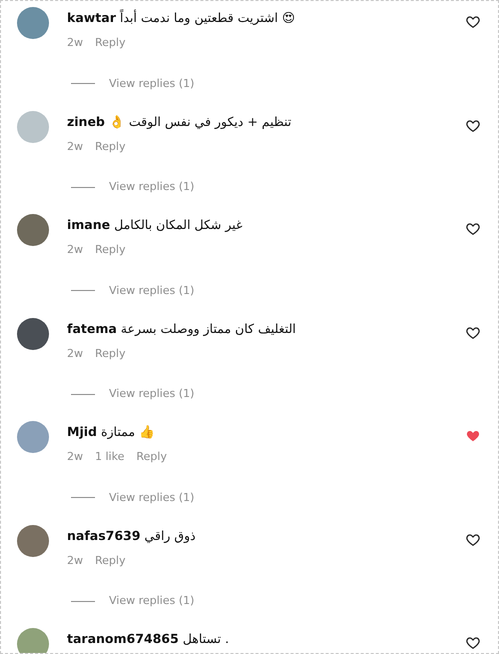 This screenshot has width=499, height=654. I want to click on comment-text: غير شكل المكان بالكامل, so click(178, 224).